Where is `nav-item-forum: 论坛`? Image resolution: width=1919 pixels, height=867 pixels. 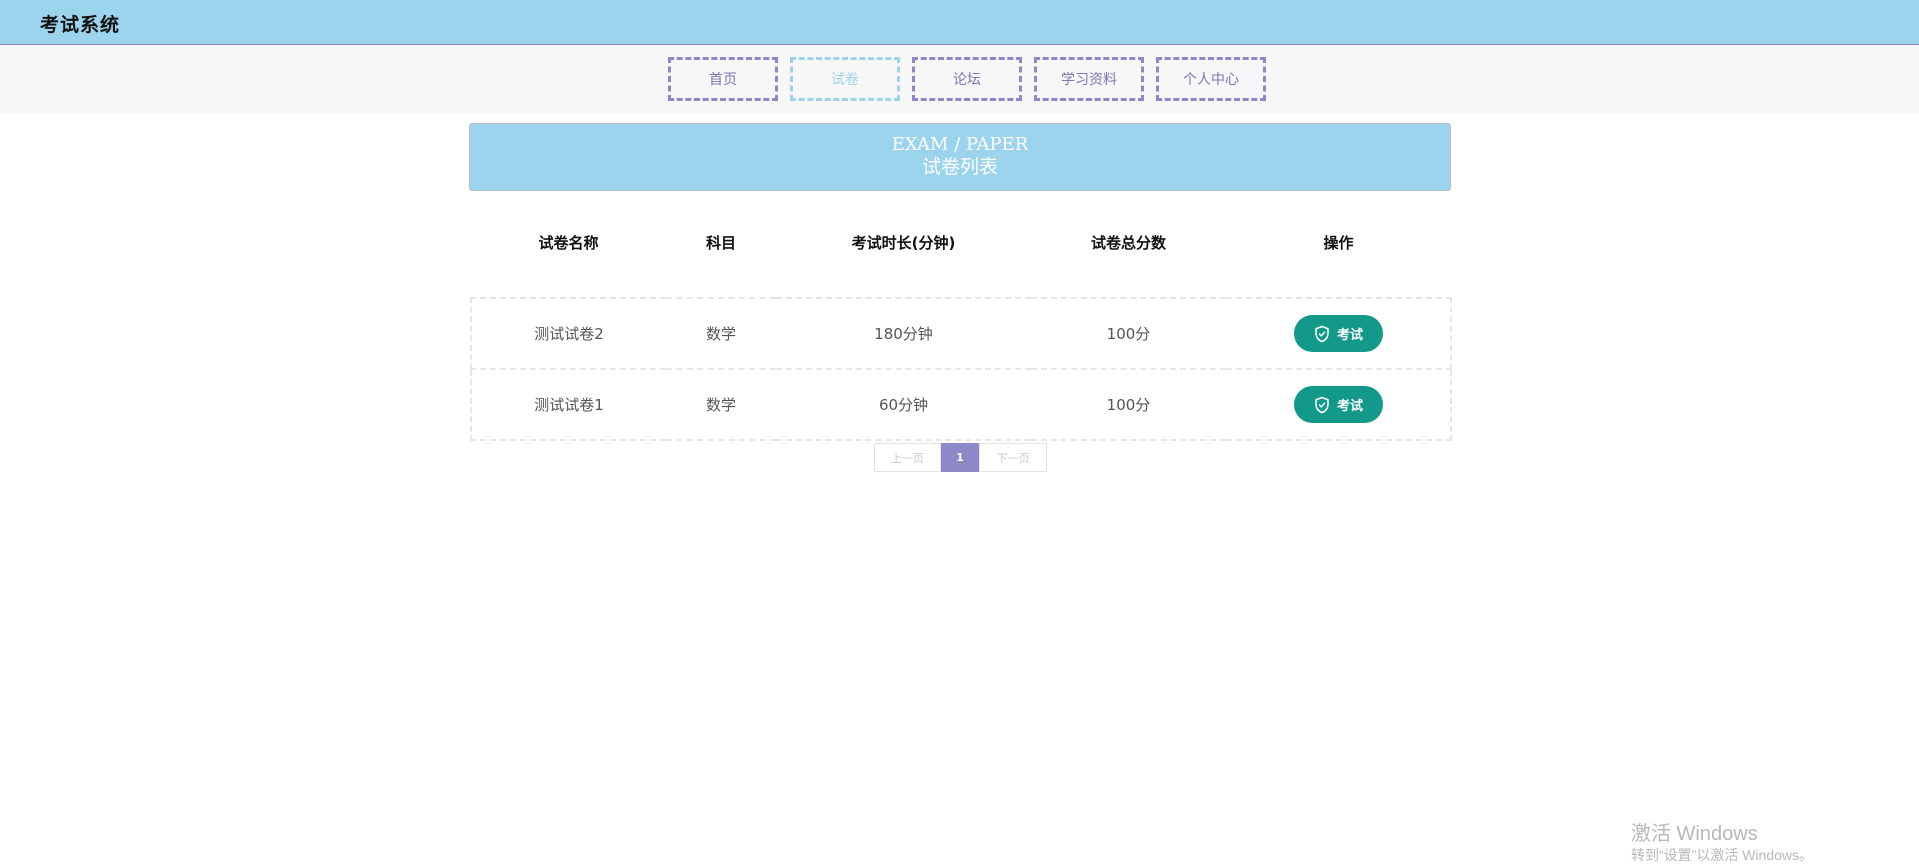
nav-item-forum: 论坛 is located at coordinates (967, 79).